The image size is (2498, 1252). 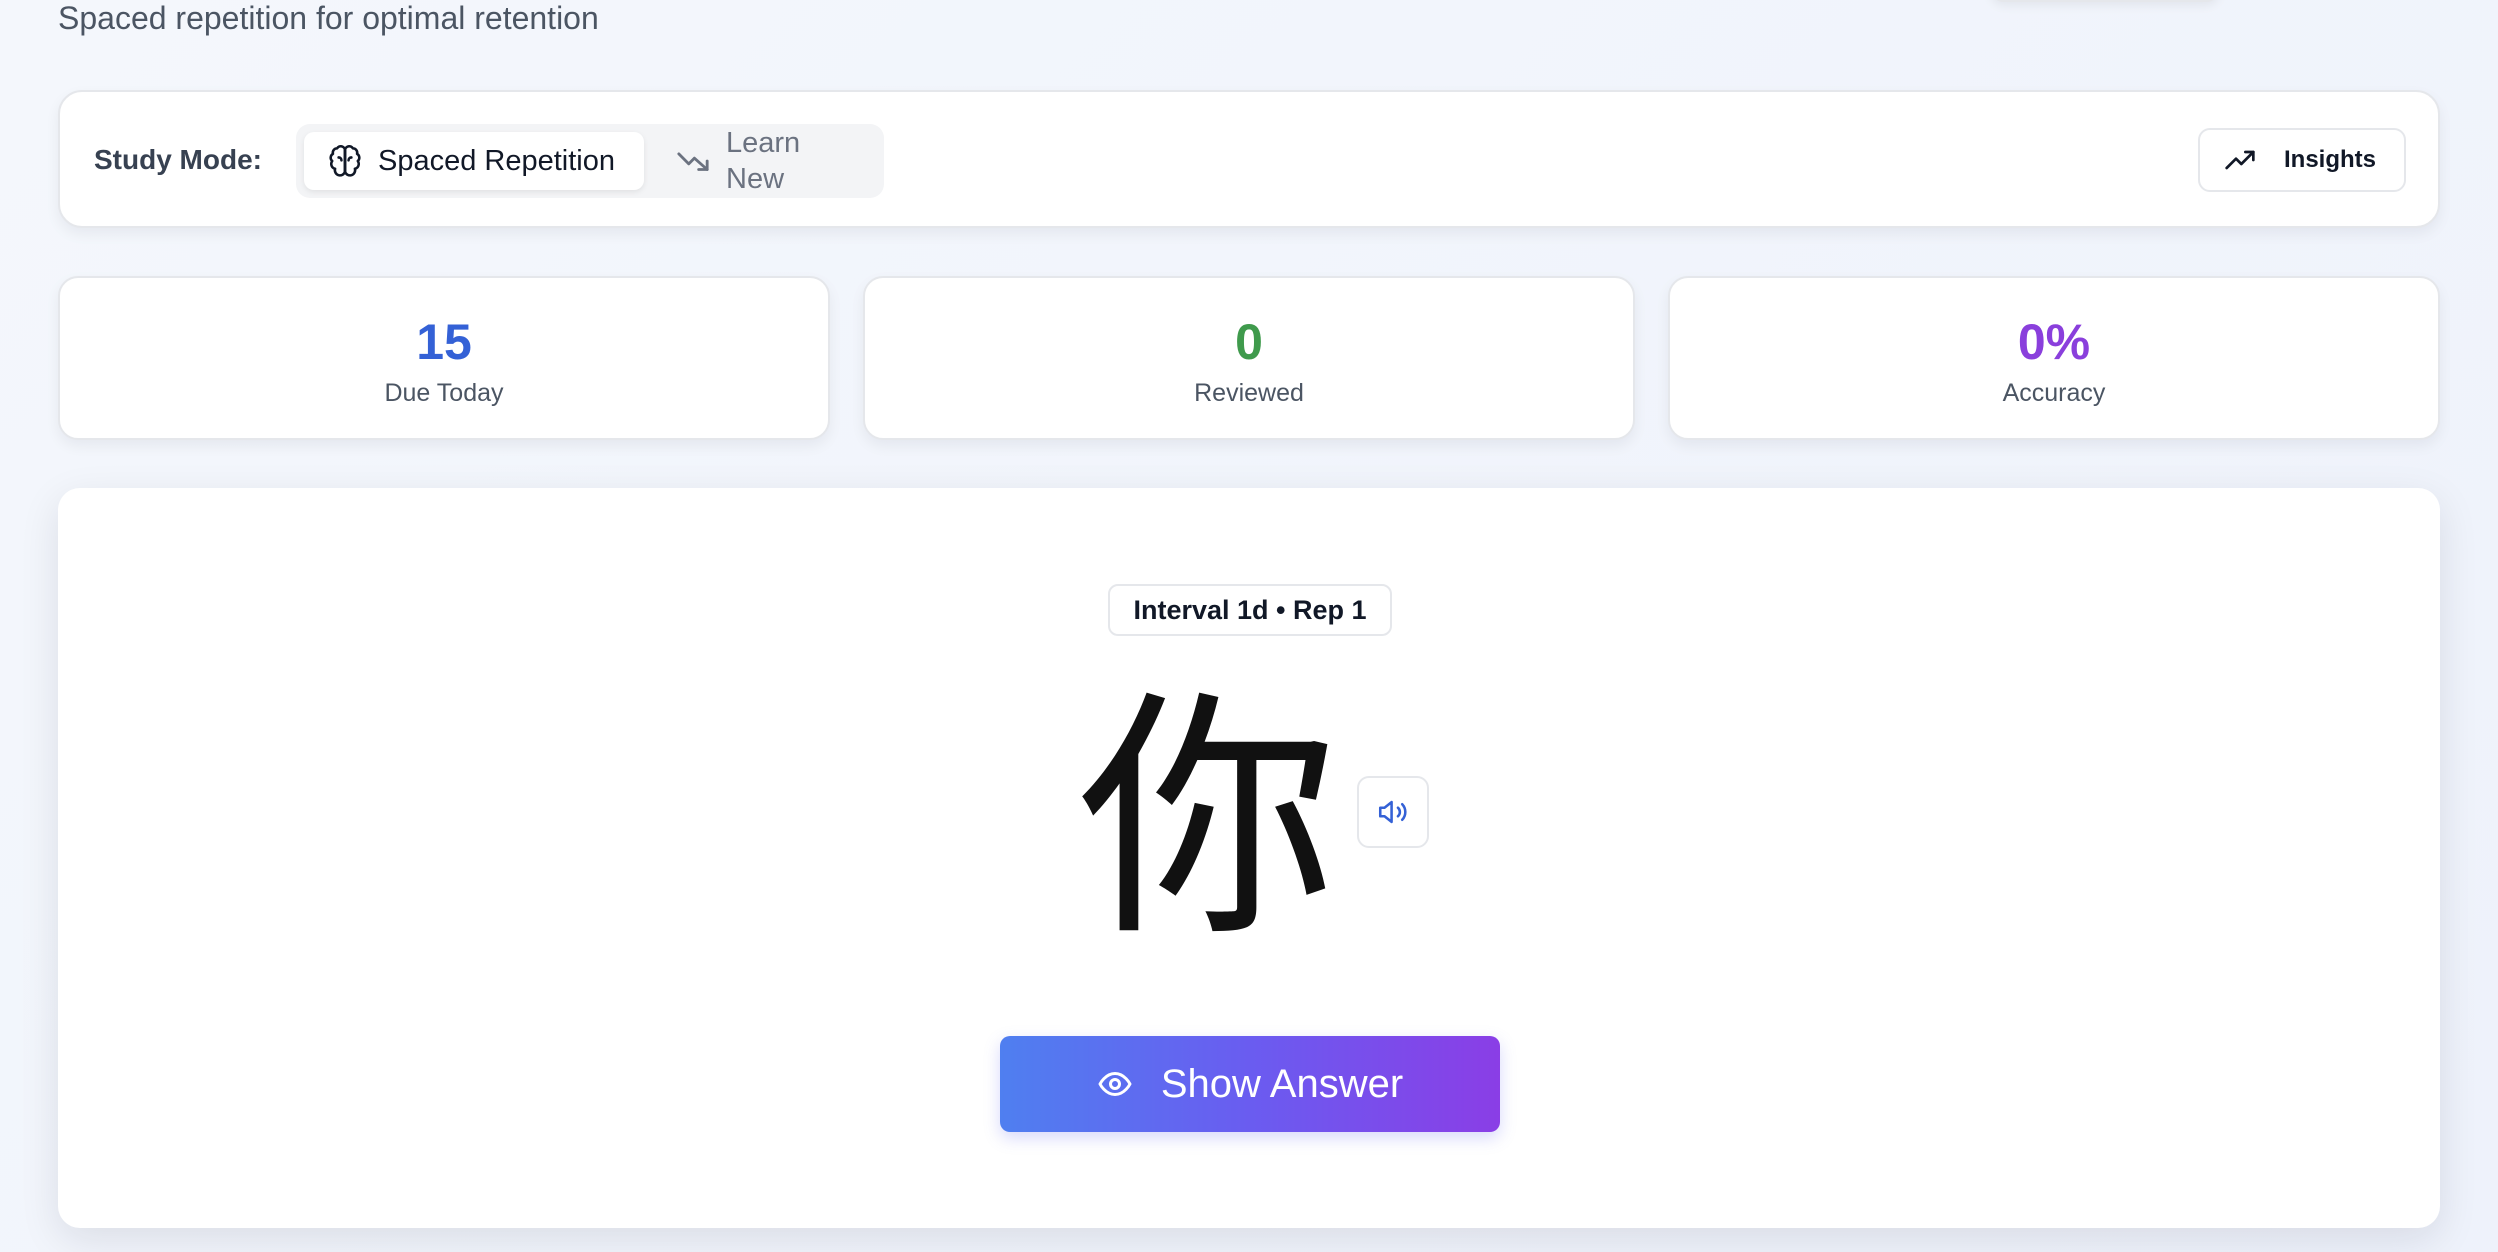 I want to click on brain-icon, so click(x=345, y=161).